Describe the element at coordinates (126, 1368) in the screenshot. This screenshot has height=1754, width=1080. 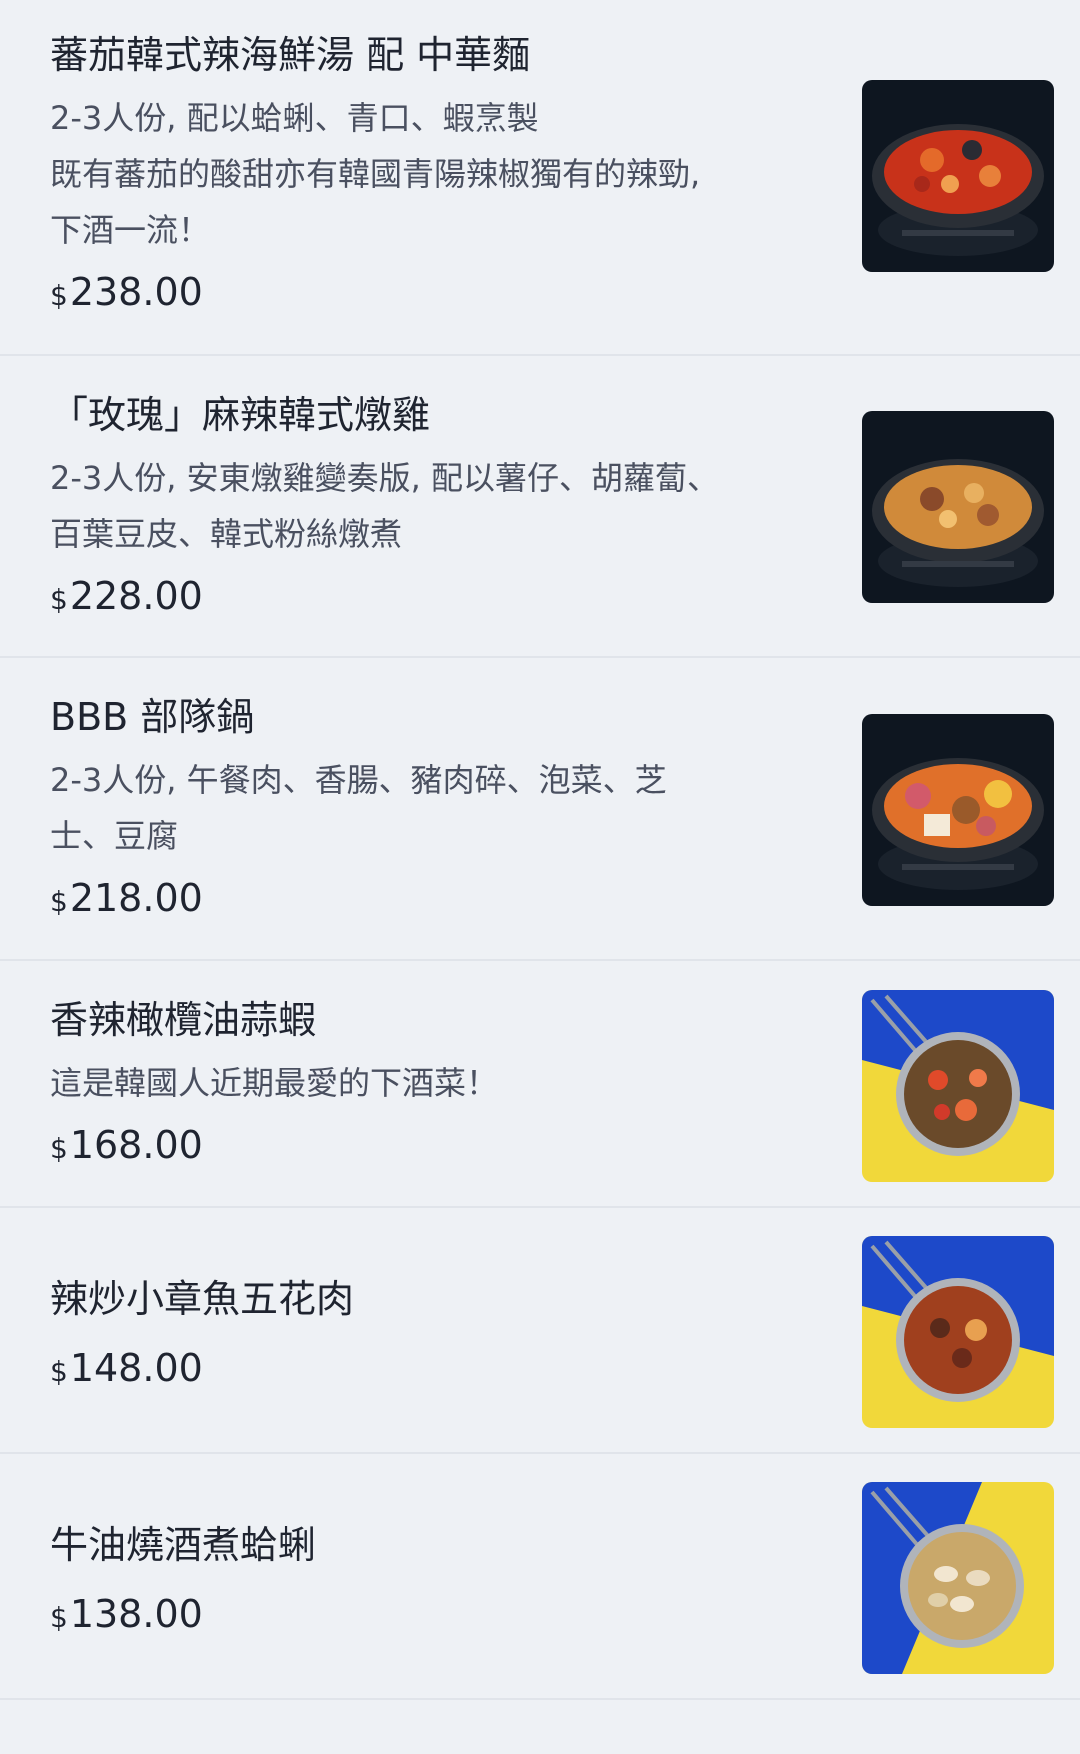
I see `item-price: $148.00` at that location.